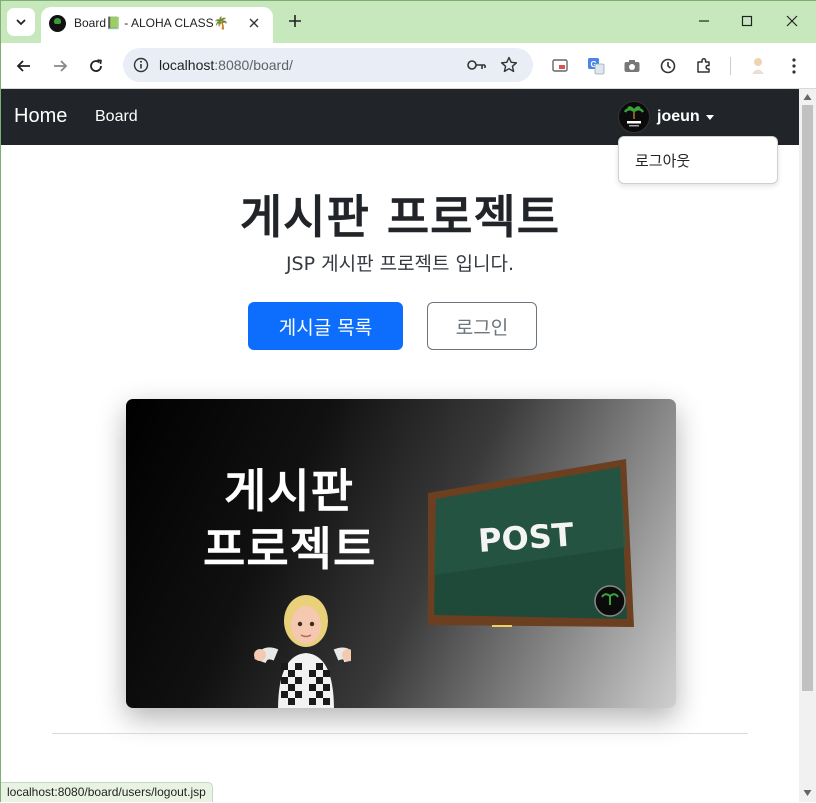 The image size is (816, 803). I want to click on chevron-down-icon, so click(21, 22).